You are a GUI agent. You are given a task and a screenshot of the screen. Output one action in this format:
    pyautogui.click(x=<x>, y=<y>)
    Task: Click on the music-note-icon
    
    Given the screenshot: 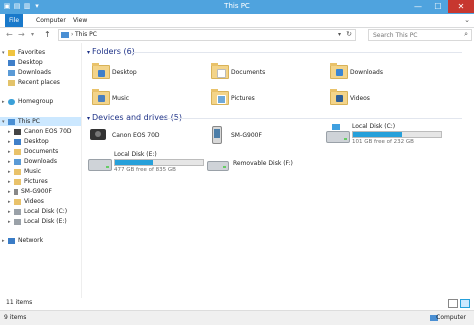 What is the action you would take?
    pyautogui.click(x=101, y=98)
    